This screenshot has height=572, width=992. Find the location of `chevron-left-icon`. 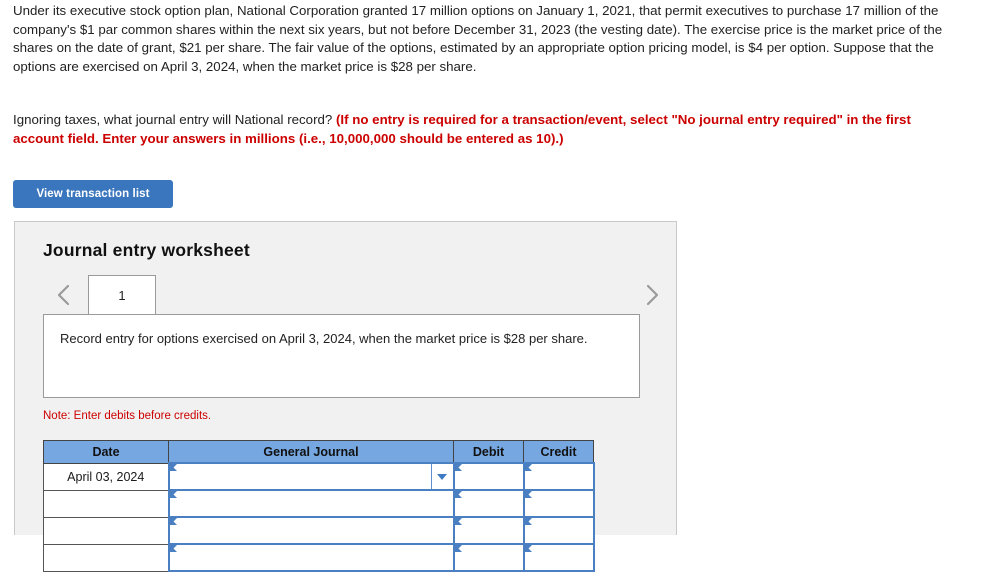

chevron-left-icon is located at coordinates (64, 295).